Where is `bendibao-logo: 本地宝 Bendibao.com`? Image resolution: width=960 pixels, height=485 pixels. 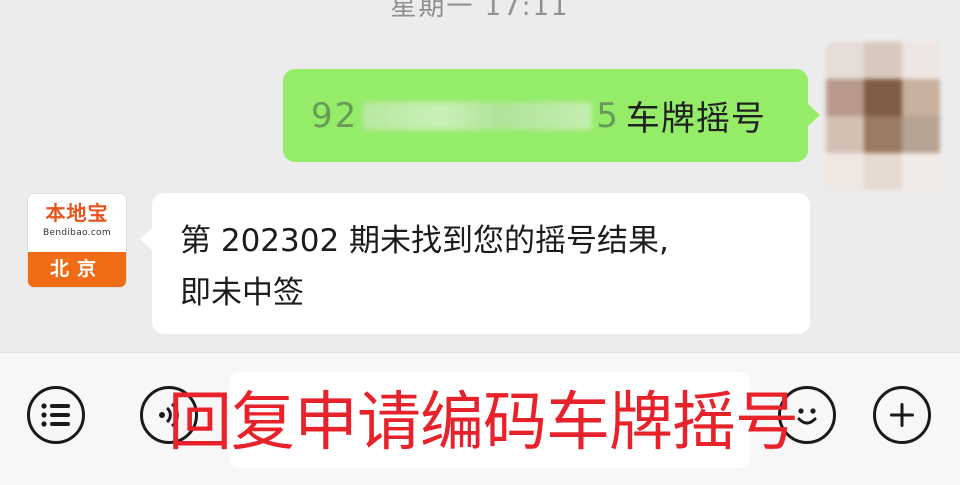
bendibao-logo: 本地宝 Bendibao.com is located at coordinates (77, 223).